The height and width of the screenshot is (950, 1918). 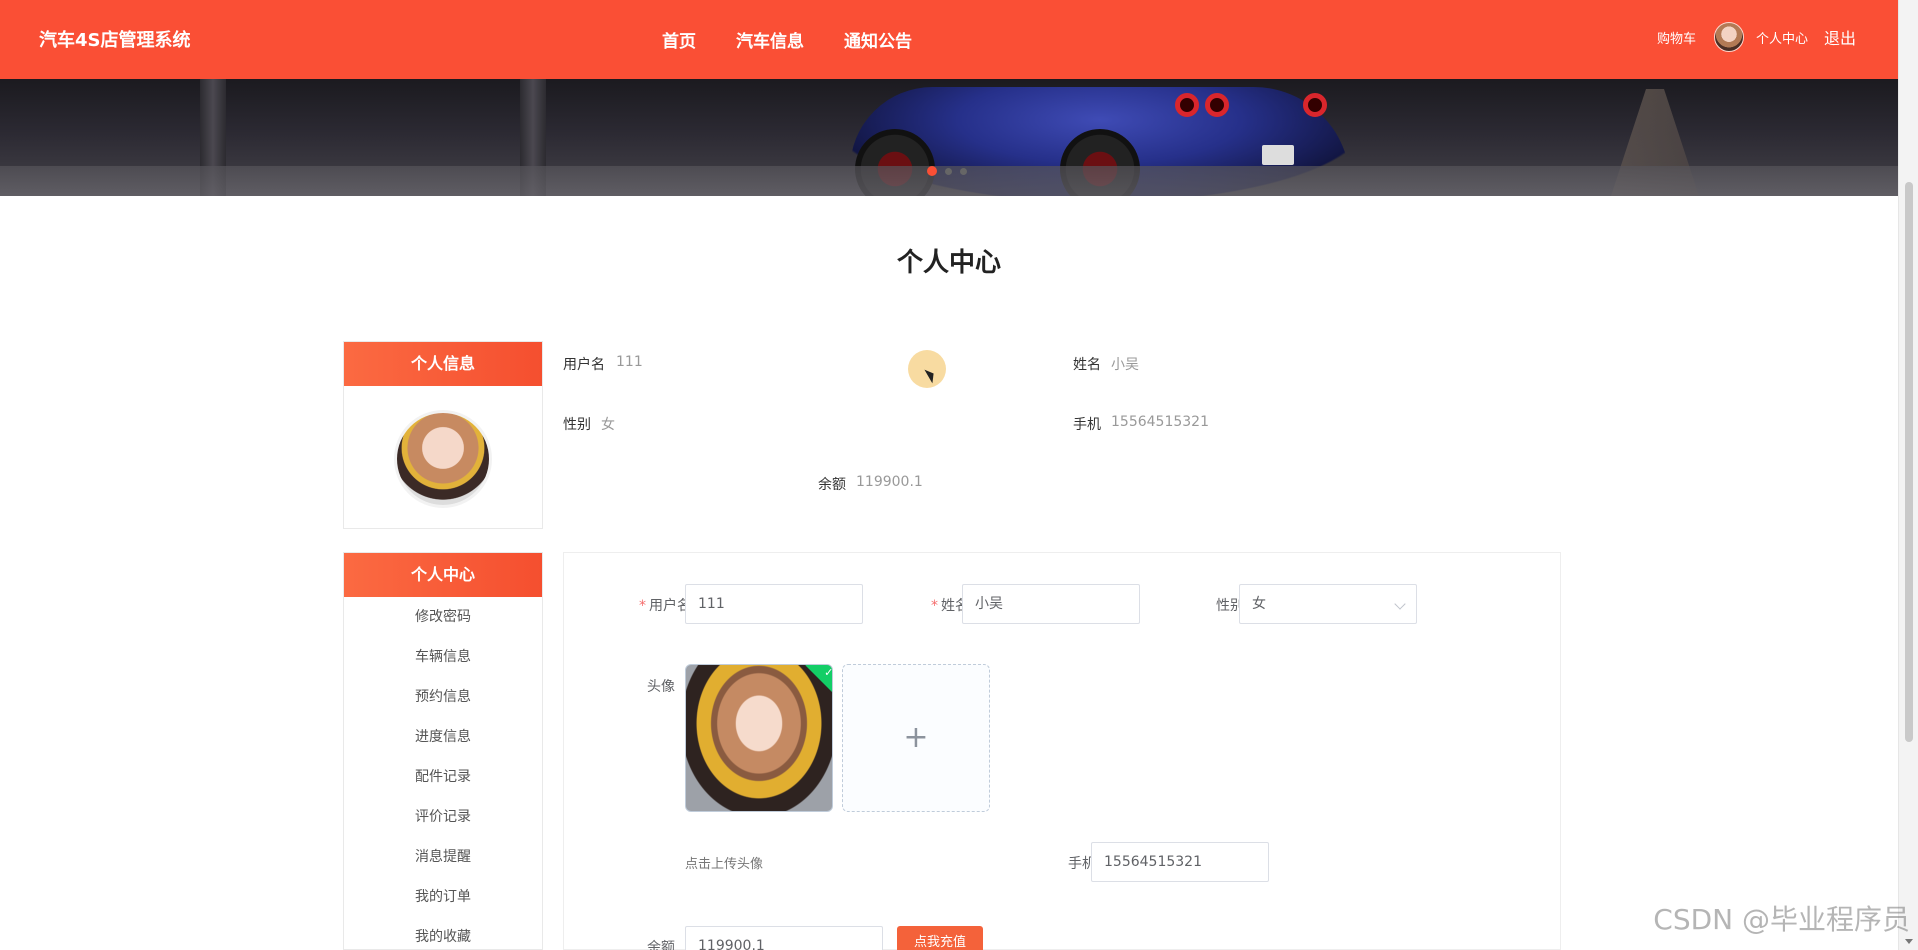 What do you see at coordinates (443, 697) in the screenshot?
I see `menu-appointment-info: 预约信息` at bounding box center [443, 697].